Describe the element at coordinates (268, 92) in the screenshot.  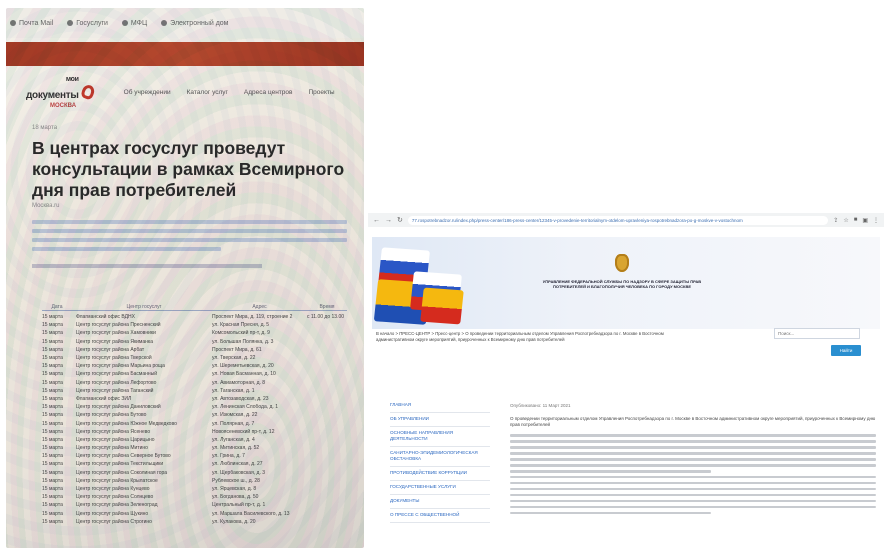
I see `nav-item: Адреса центров` at that location.